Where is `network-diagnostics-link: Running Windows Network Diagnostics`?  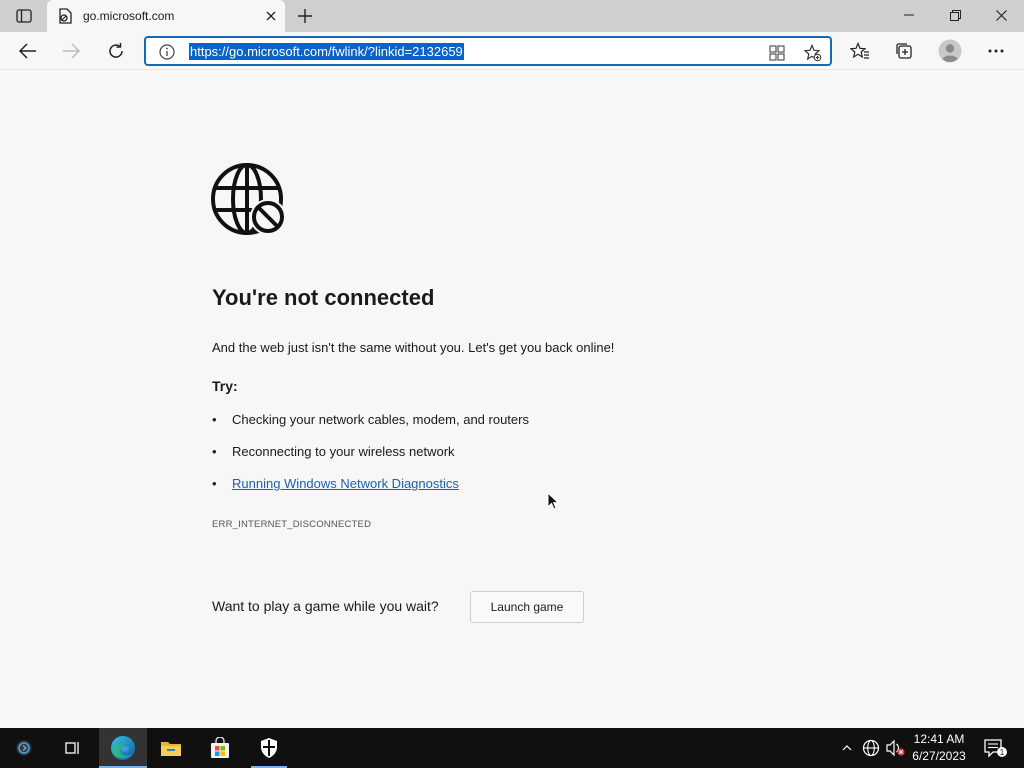 network-diagnostics-link: Running Windows Network Diagnostics is located at coordinates (345, 483).